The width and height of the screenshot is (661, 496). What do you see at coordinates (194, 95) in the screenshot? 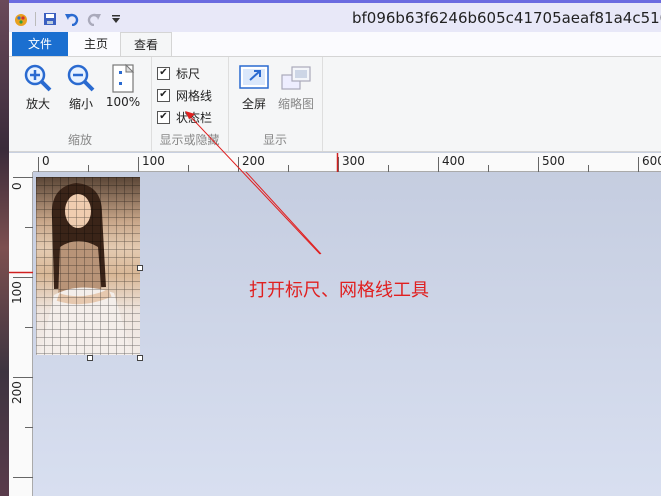
I see `gridlines-label: 网格线` at bounding box center [194, 95].